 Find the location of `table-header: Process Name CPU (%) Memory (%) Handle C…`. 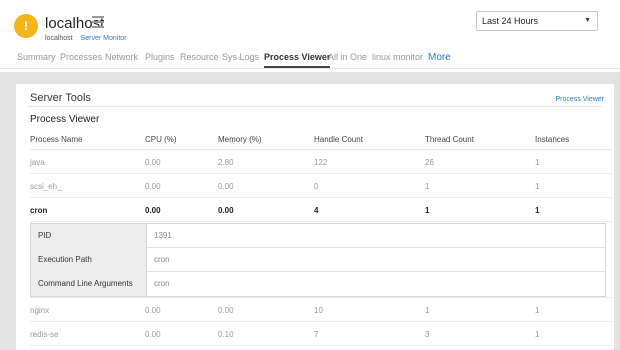

table-header: Process Name CPU (%) Memory (%) Handle C… is located at coordinates (321, 141).